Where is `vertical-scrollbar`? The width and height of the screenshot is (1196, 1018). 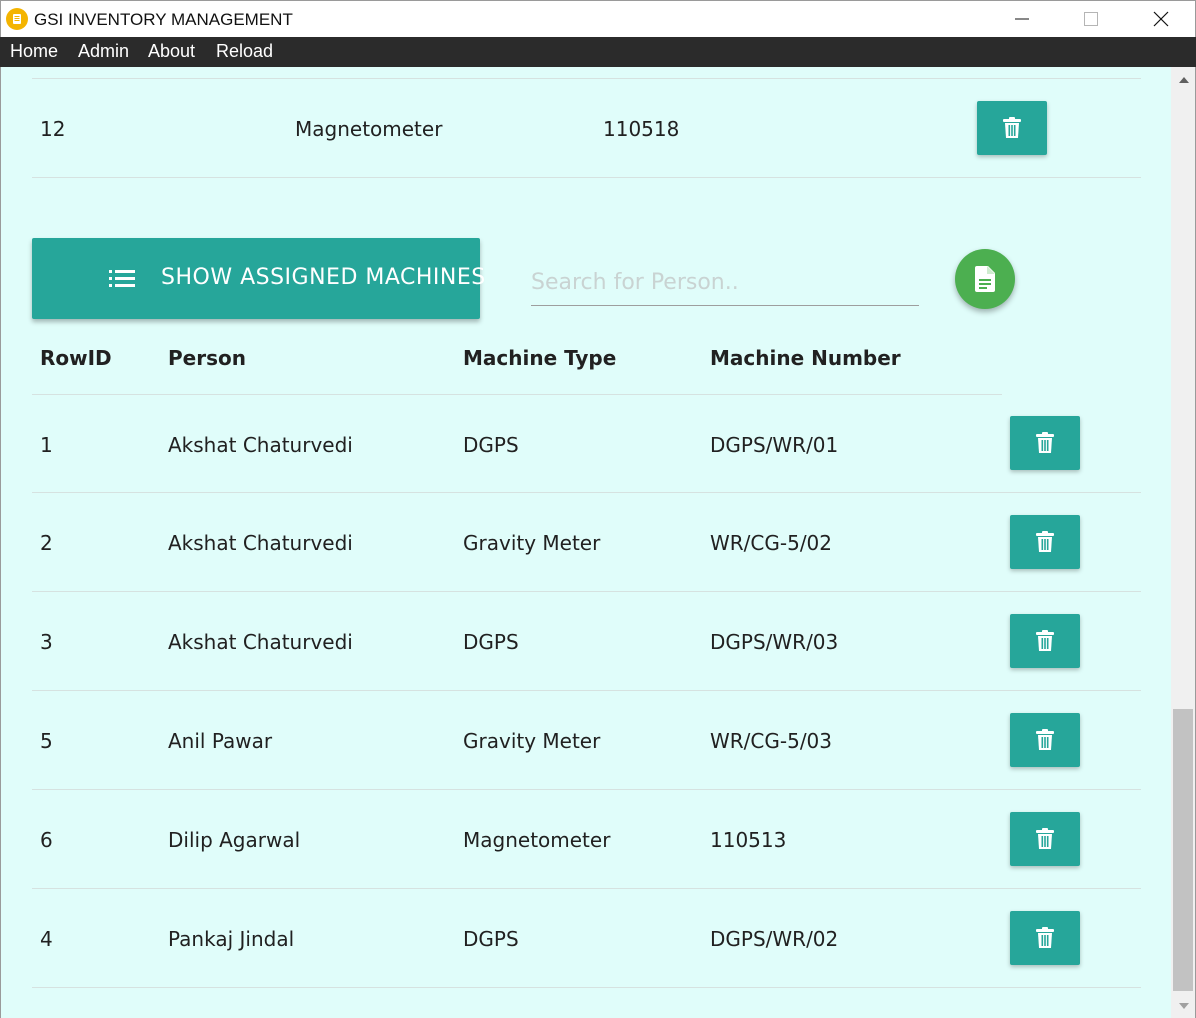 vertical-scrollbar is located at coordinates (1183, 542).